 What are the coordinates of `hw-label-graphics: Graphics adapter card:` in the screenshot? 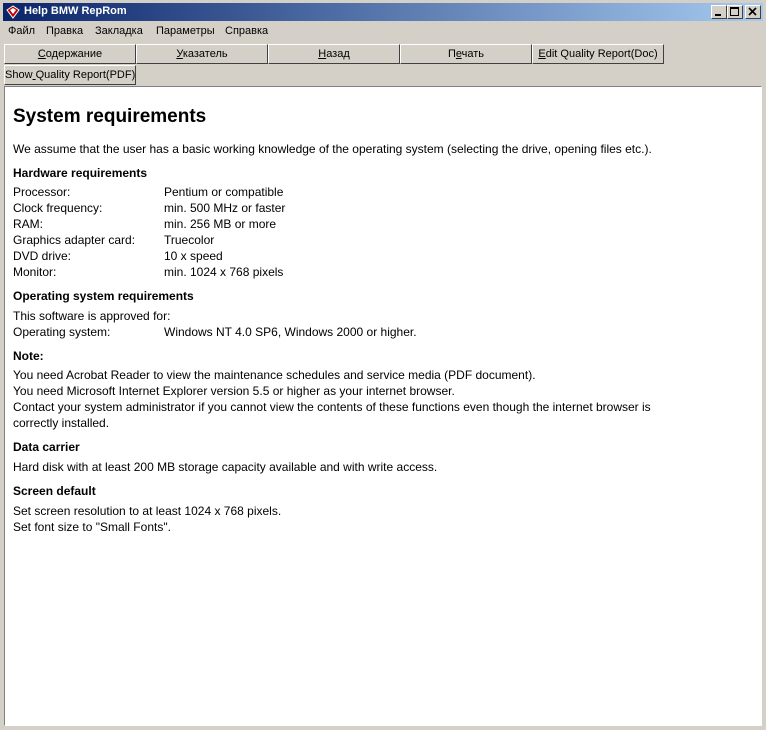 It's located at (74, 240).